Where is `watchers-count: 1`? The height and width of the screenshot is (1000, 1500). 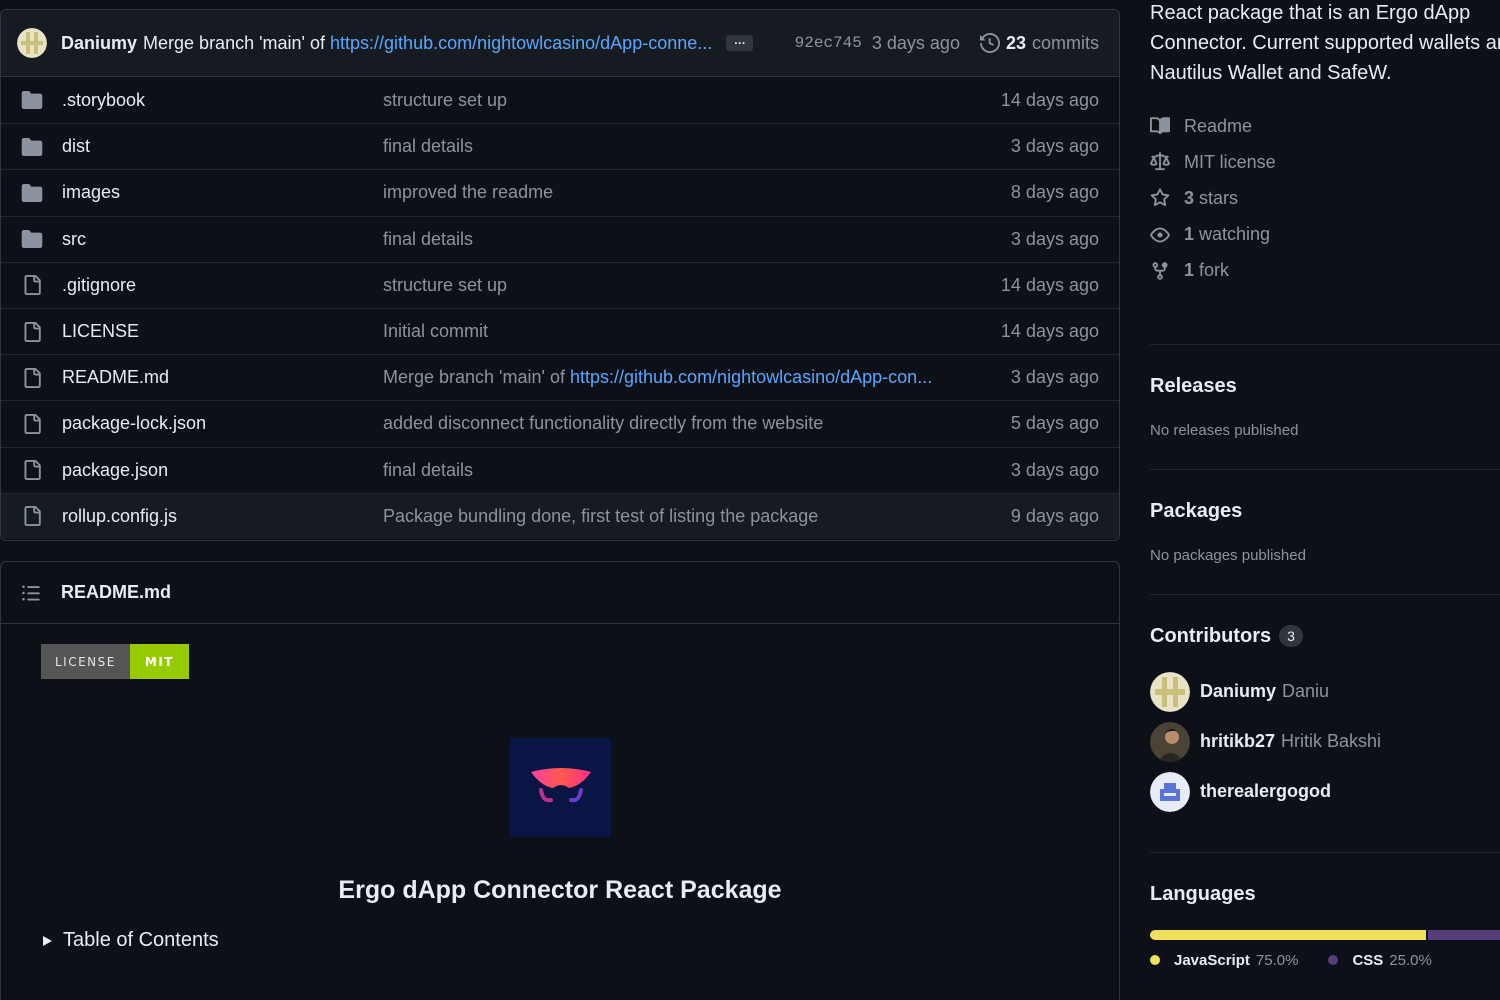
watchers-count: 1 is located at coordinates (1189, 234).